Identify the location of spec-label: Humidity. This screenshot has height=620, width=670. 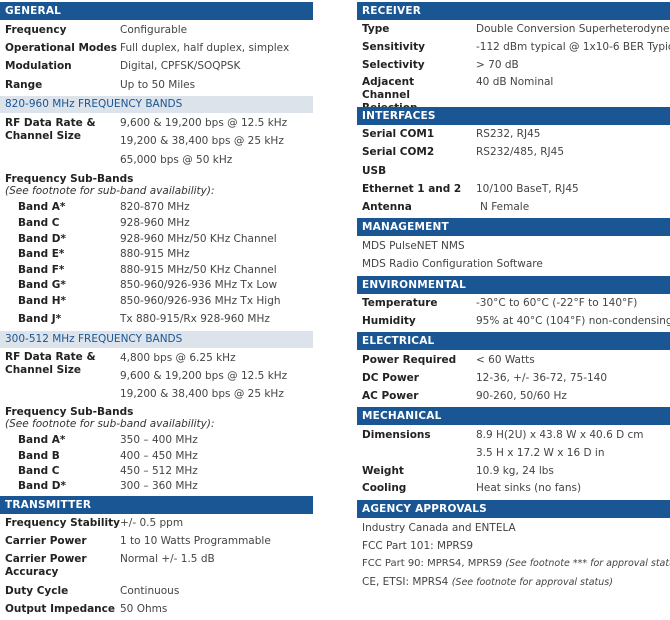
(389, 321).